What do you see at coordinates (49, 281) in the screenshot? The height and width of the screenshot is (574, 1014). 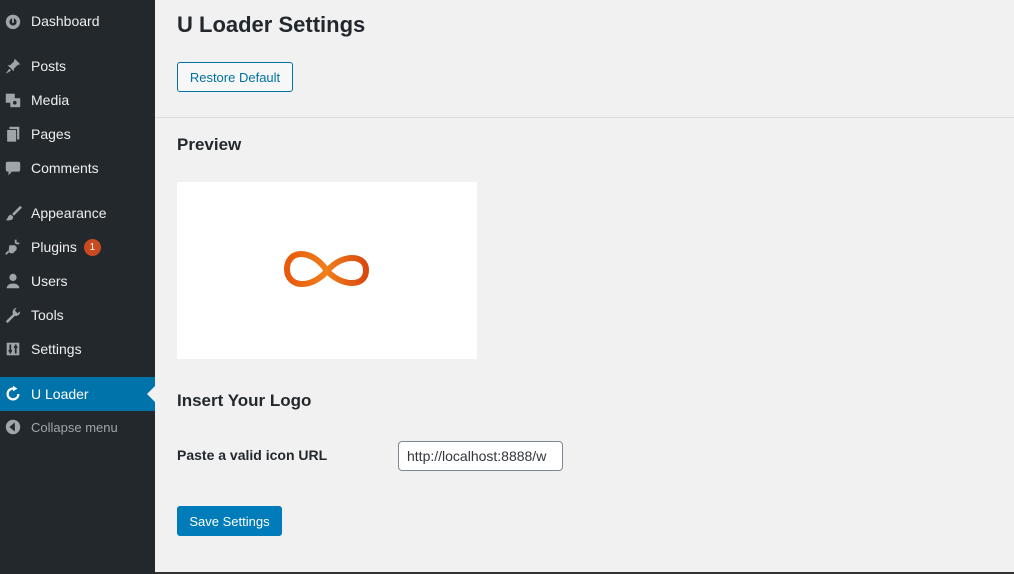 I see `sidebar-item-label: Users` at bounding box center [49, 281].